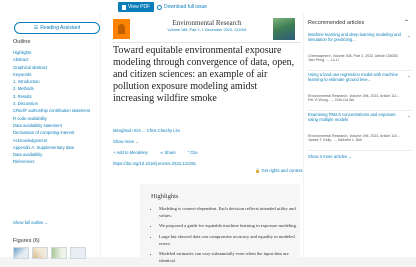  I want to click on add-to-mendeley-button: + Add to Mendeley, so click(130, 152).